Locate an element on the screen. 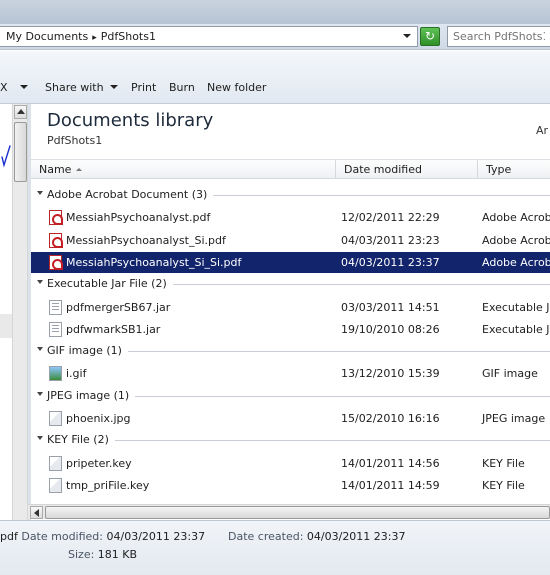 Image resolution: width=550 pixels, height=575 pixels. print-button: Print is located at coordinates (143, 87).